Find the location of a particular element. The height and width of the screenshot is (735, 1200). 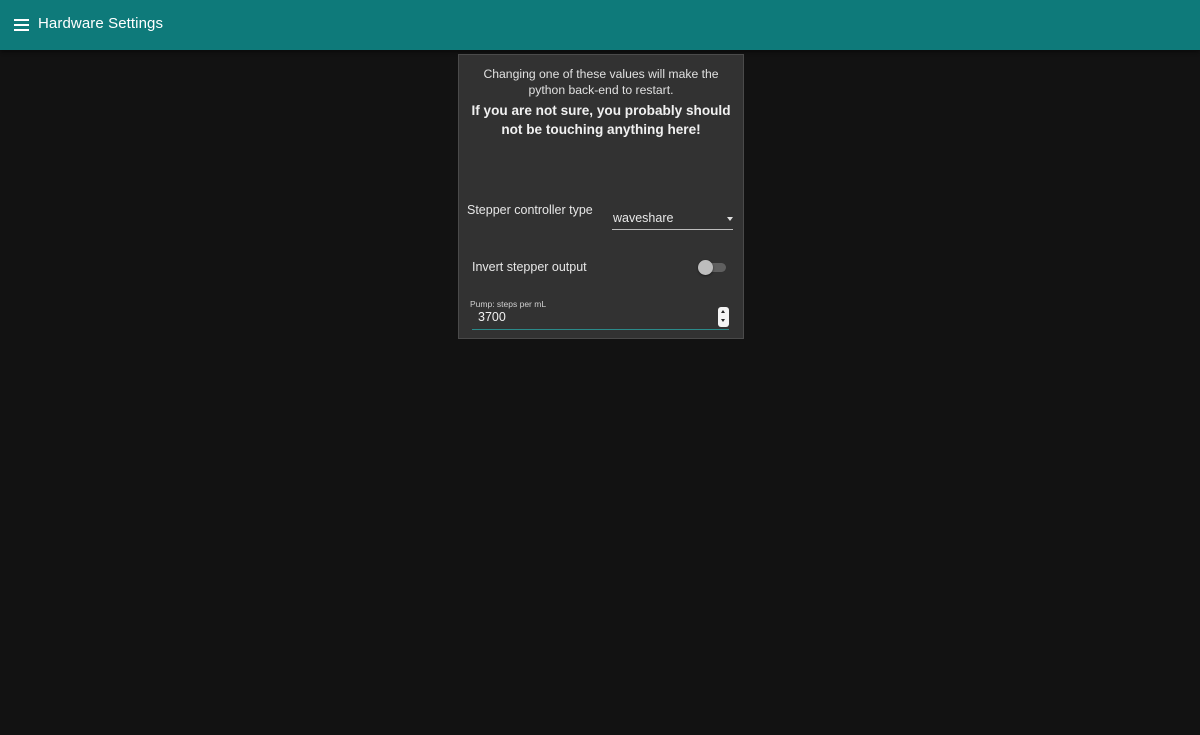

stepper-controller-type-label: Stepper controller type is located at coordinates (530, 210).